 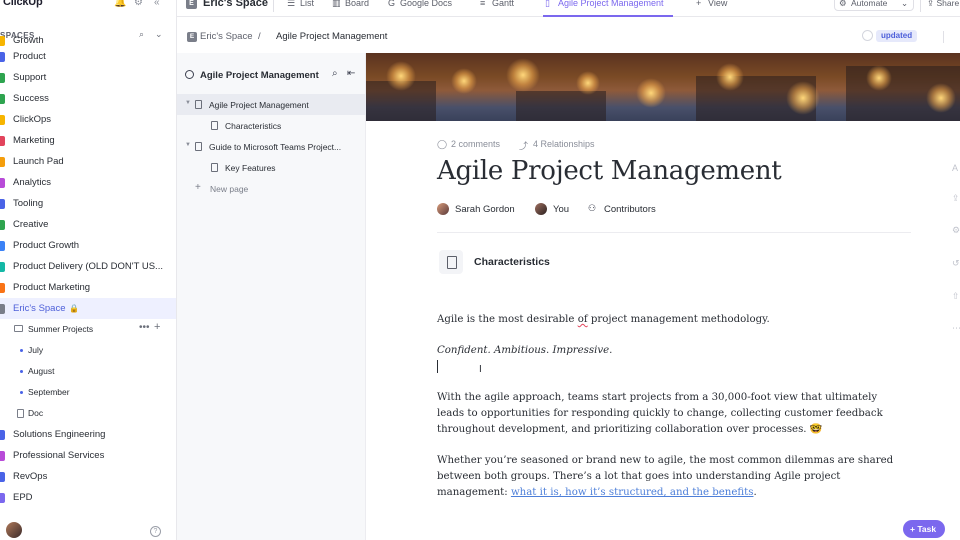 I want to click on sidebar-item-solutions-engineering: Solutions Engineering, so click(x=88, y=434).